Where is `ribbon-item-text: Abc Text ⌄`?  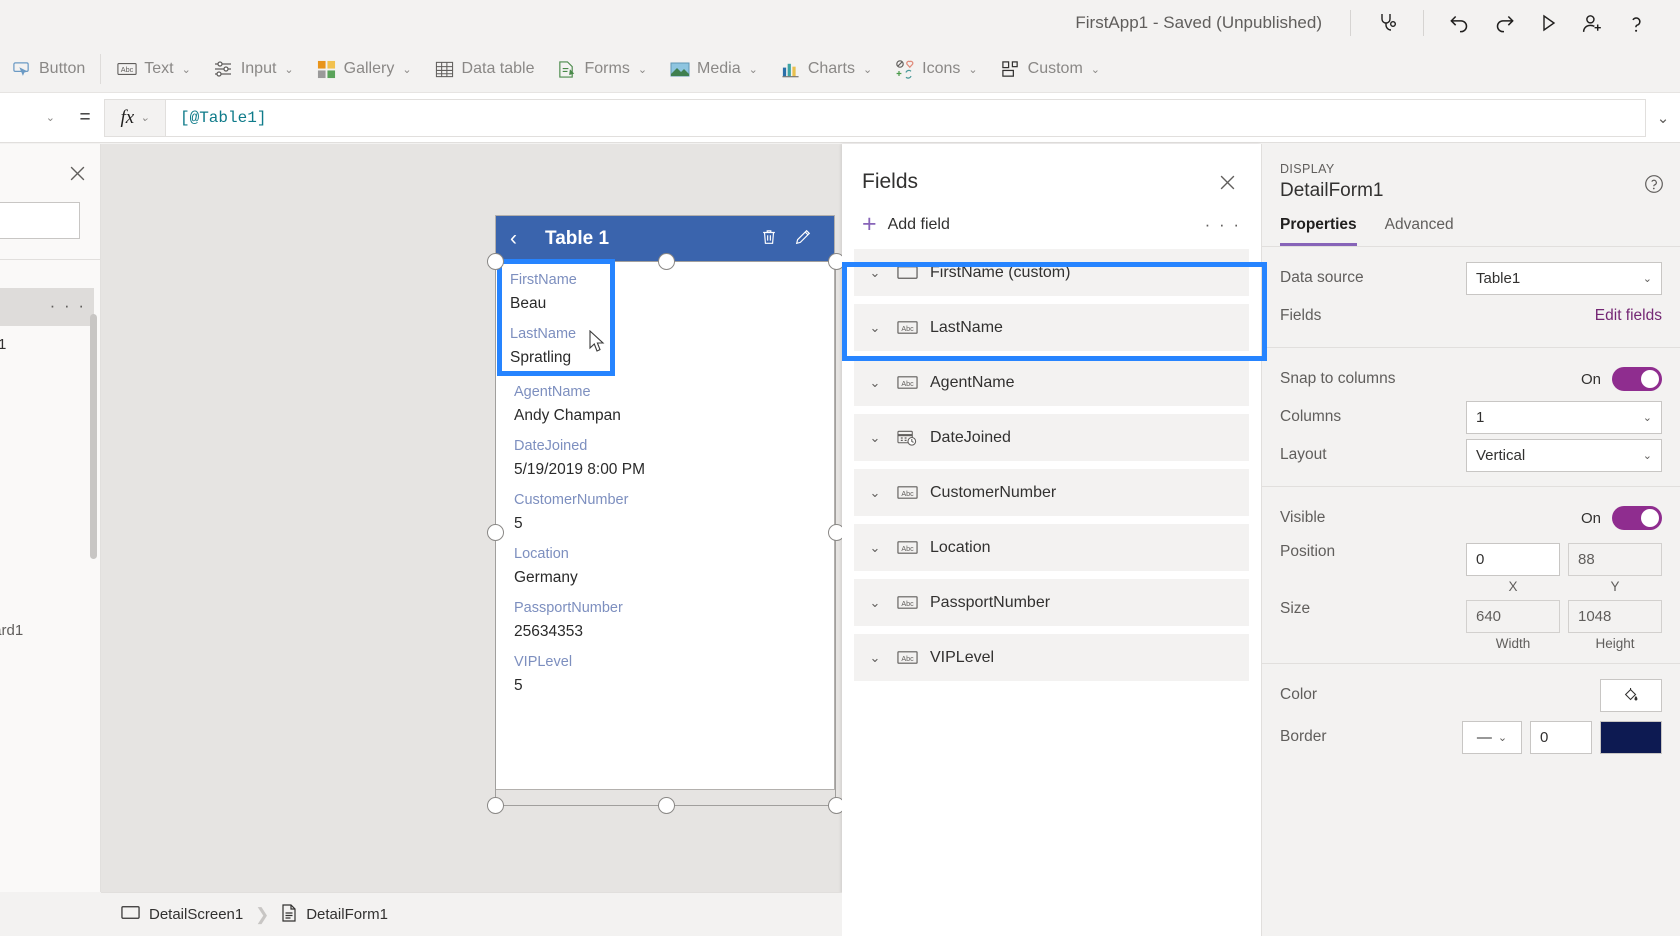
ribbon-item-text: Abc Text ⌄ is located at coordinates (153, 69).